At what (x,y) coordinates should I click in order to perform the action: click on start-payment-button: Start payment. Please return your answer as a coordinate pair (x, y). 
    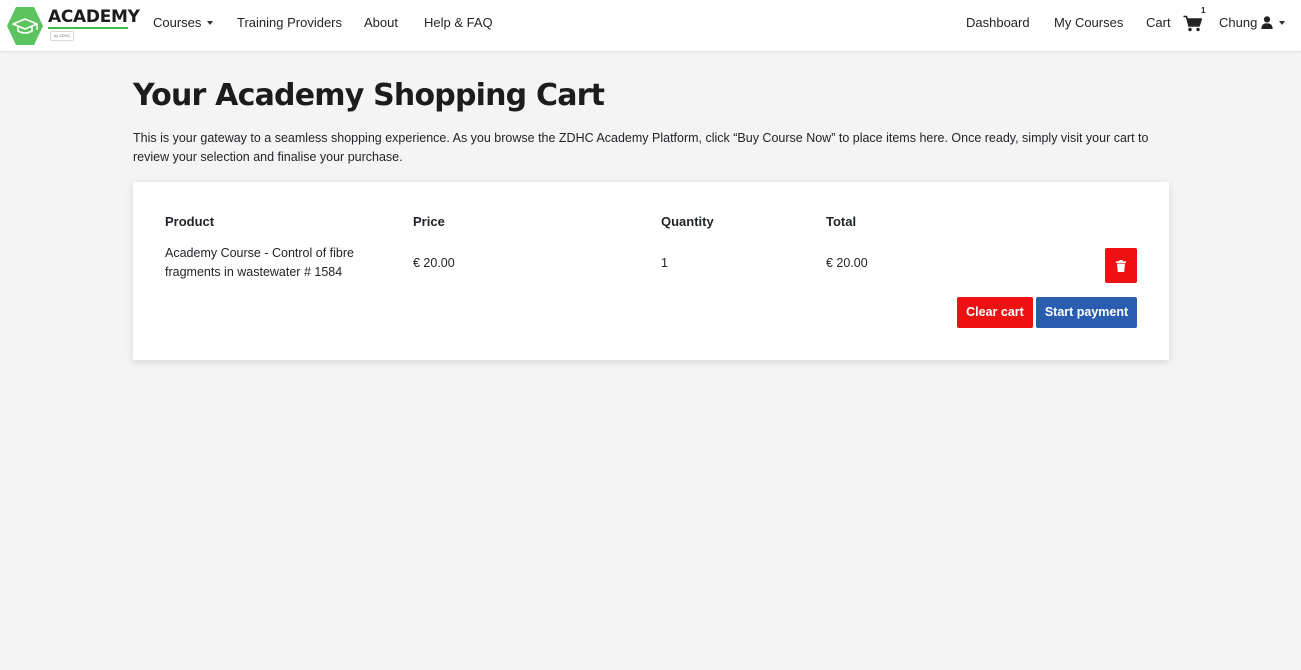
    Looking at the image, I should click on (1086, 312).